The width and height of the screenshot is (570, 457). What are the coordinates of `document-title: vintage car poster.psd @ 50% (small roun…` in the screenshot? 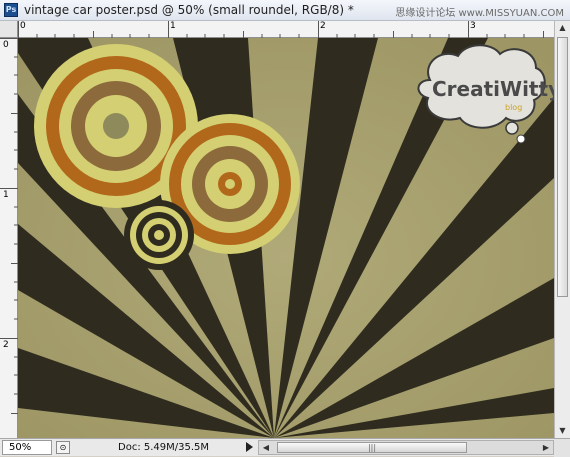 It's located at (189, 10).